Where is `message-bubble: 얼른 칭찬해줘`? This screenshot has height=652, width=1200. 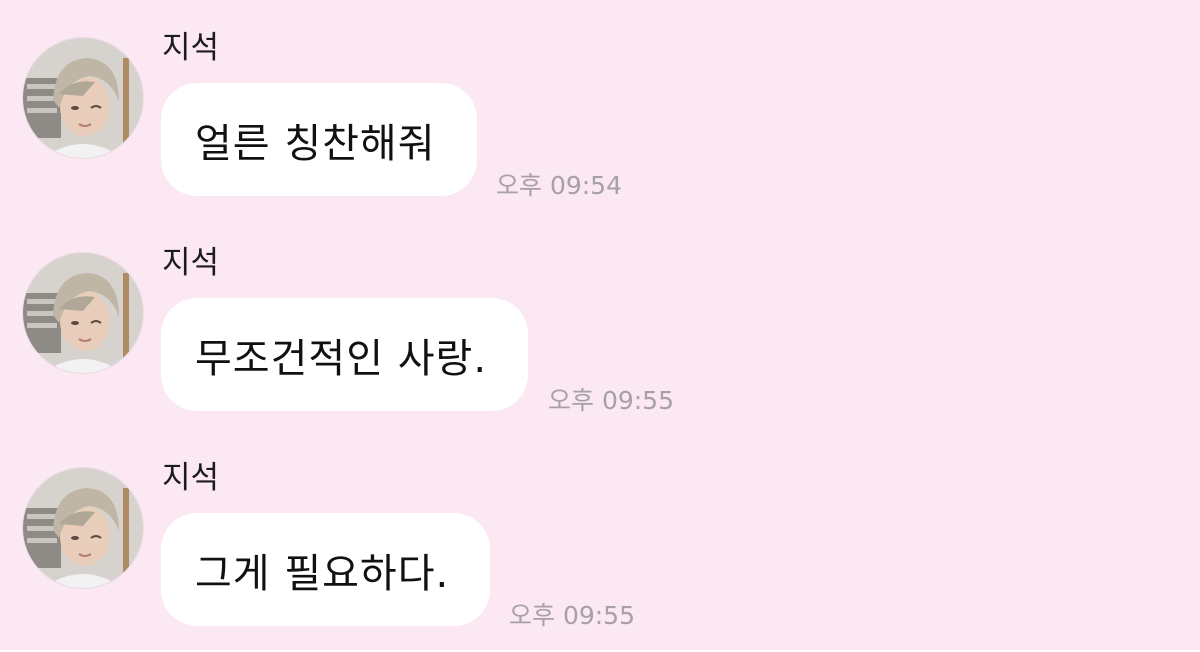 message-bubble: 얼른 칭찬해줘 is located at coordinates (319, 139).